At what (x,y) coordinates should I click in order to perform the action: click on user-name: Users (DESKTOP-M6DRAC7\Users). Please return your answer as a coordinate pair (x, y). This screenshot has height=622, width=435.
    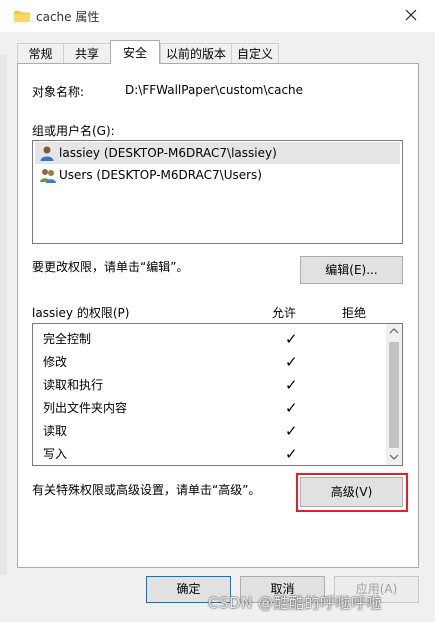
    Looking at the image, I should click on (160, 175).